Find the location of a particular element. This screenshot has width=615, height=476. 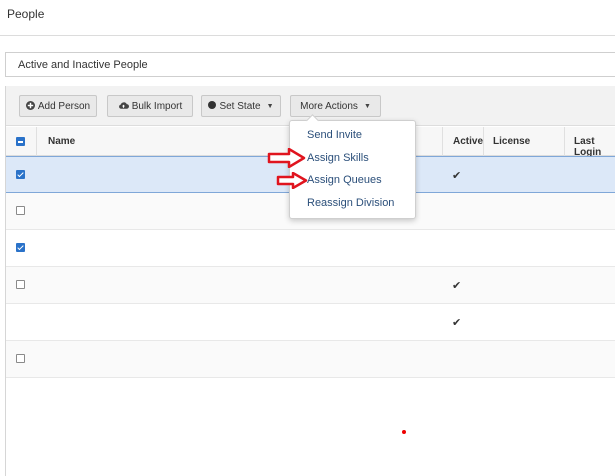

column-license: License is located at coordinates (511, 141).